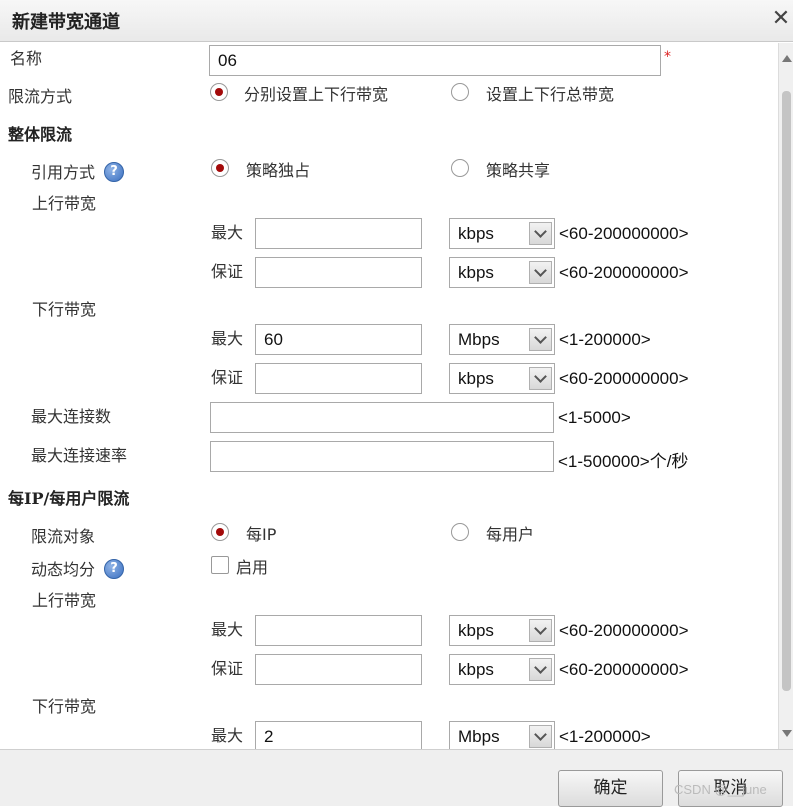  Describe the element at coordinates (502, 630) in the screenshot. I see `per-ip-up-max-unit-select: kbps` at that location.